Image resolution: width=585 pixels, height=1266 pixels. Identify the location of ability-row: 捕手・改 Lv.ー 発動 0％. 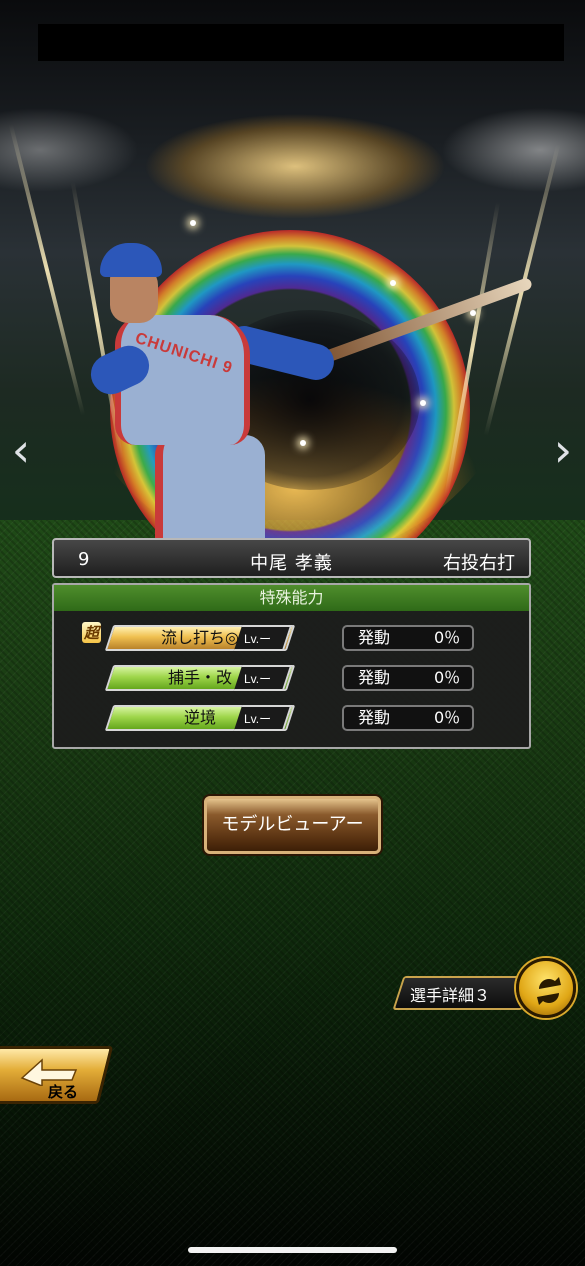
(291, 678).